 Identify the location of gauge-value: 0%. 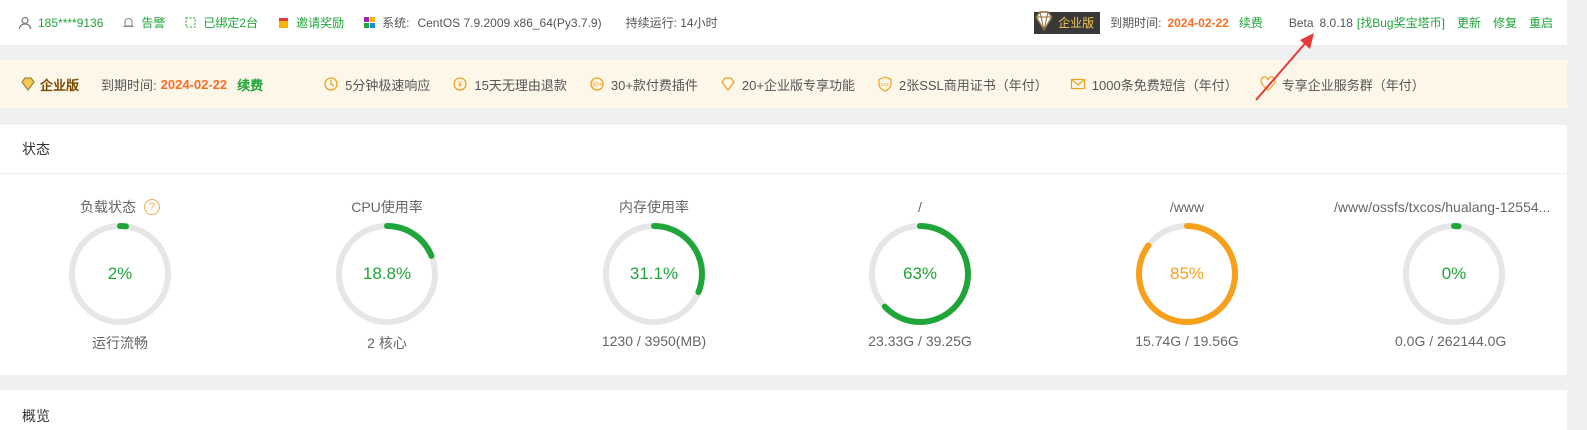
(1454, 273).